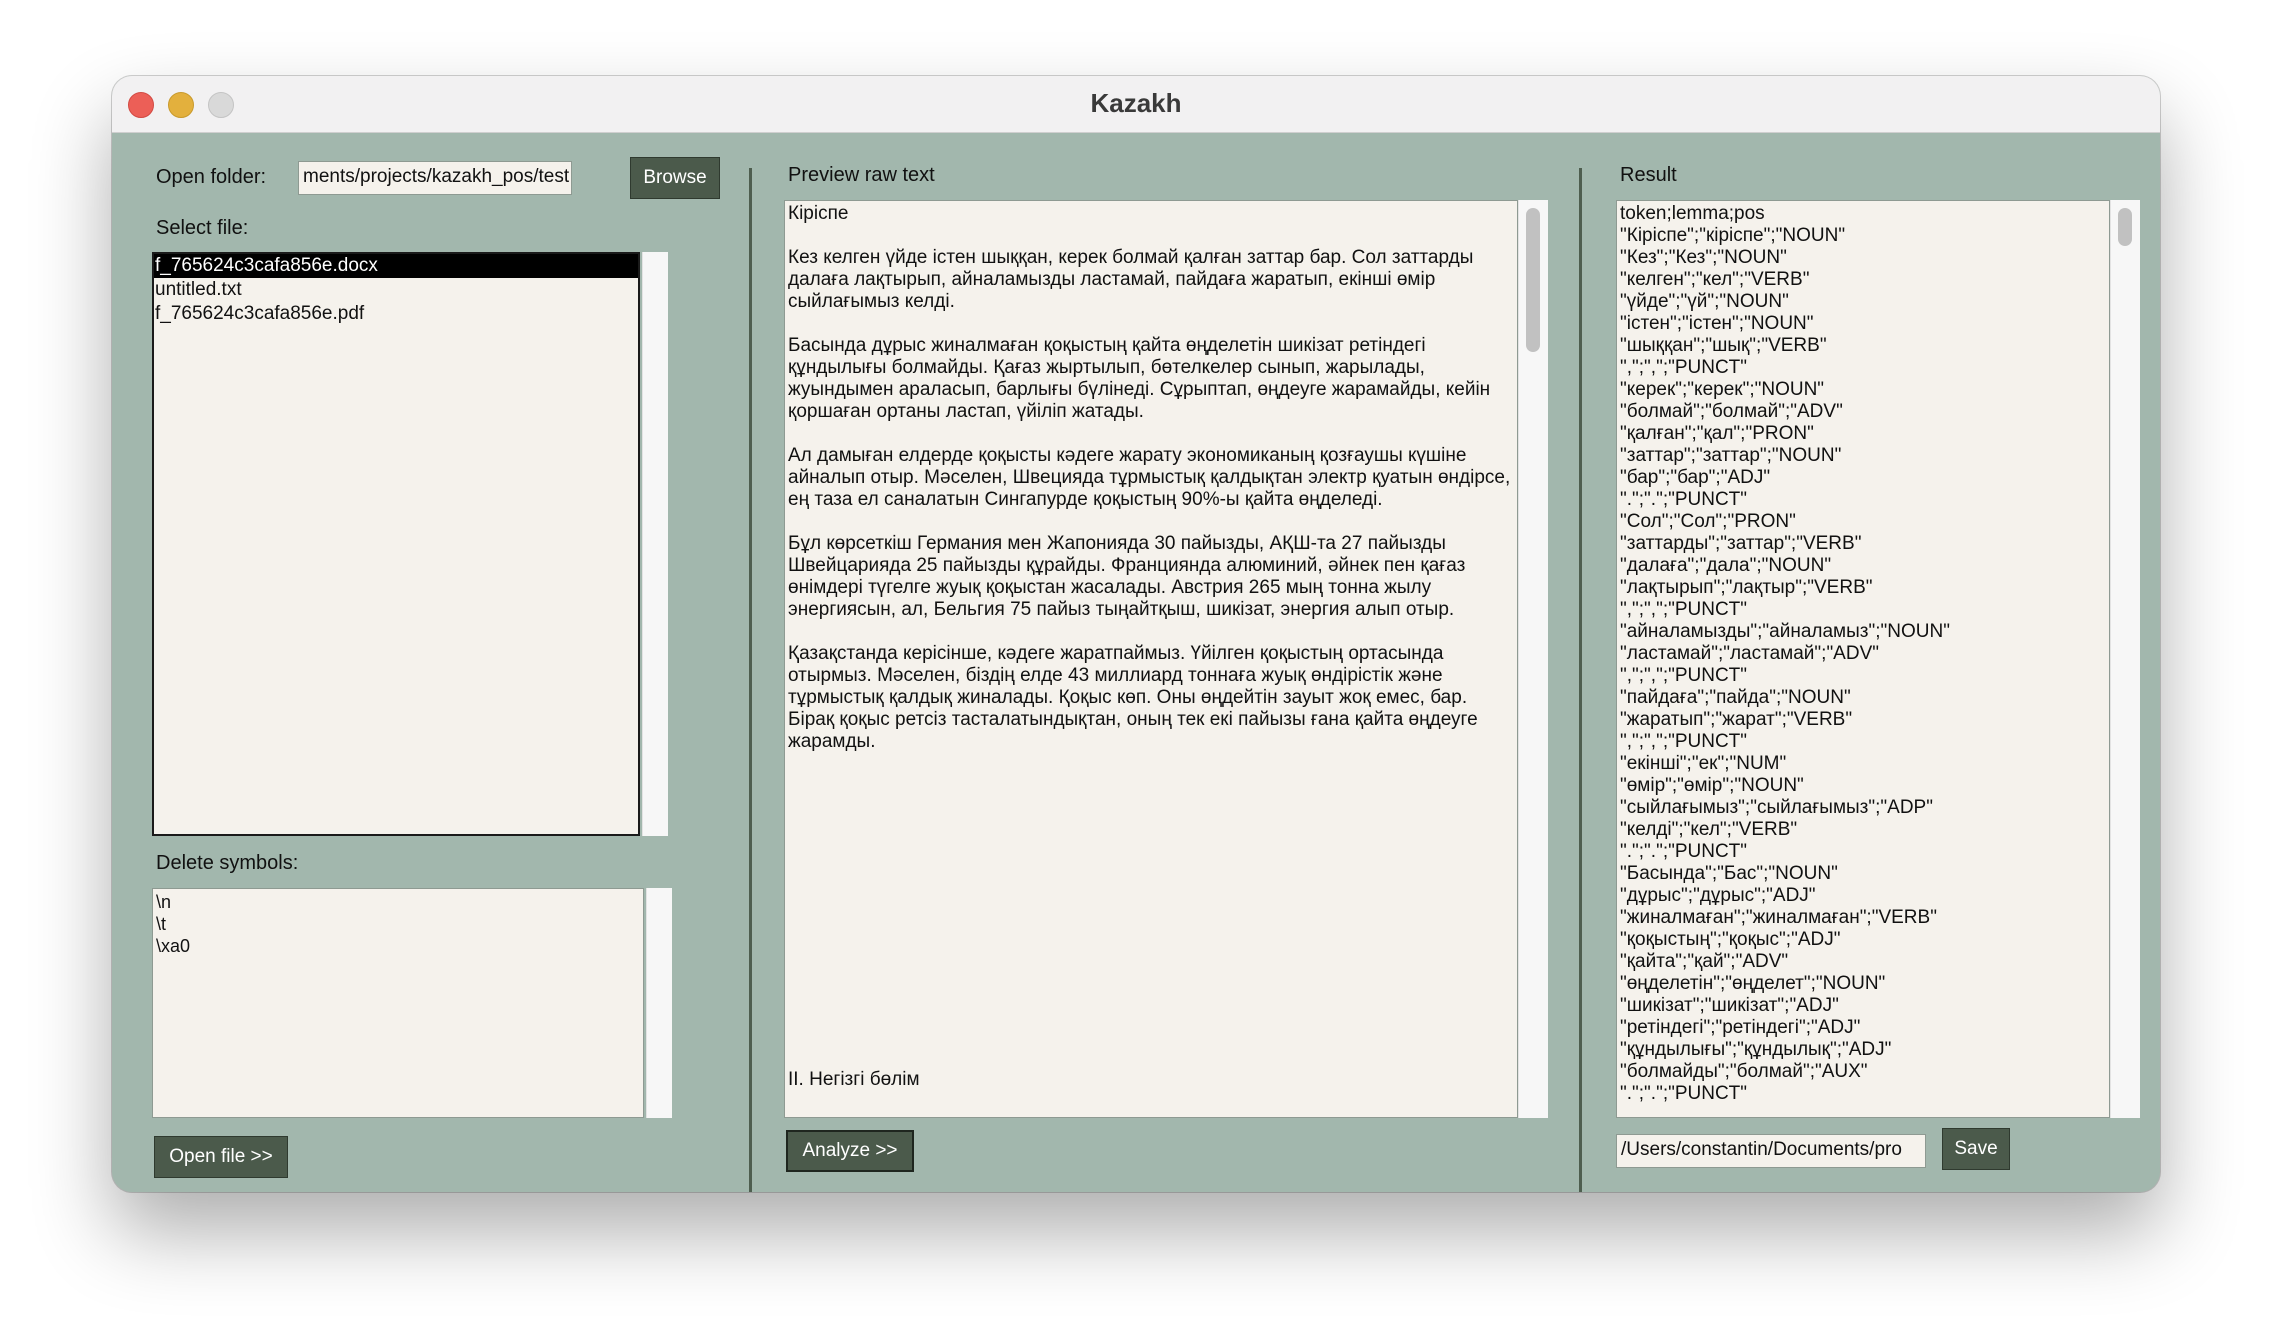 Image resolution: width=2272 pixels, height=1340 pixels. Describe the element at coordinates (202, 228) in the screenshot. I see `select-file-label: Select file:` at that location.